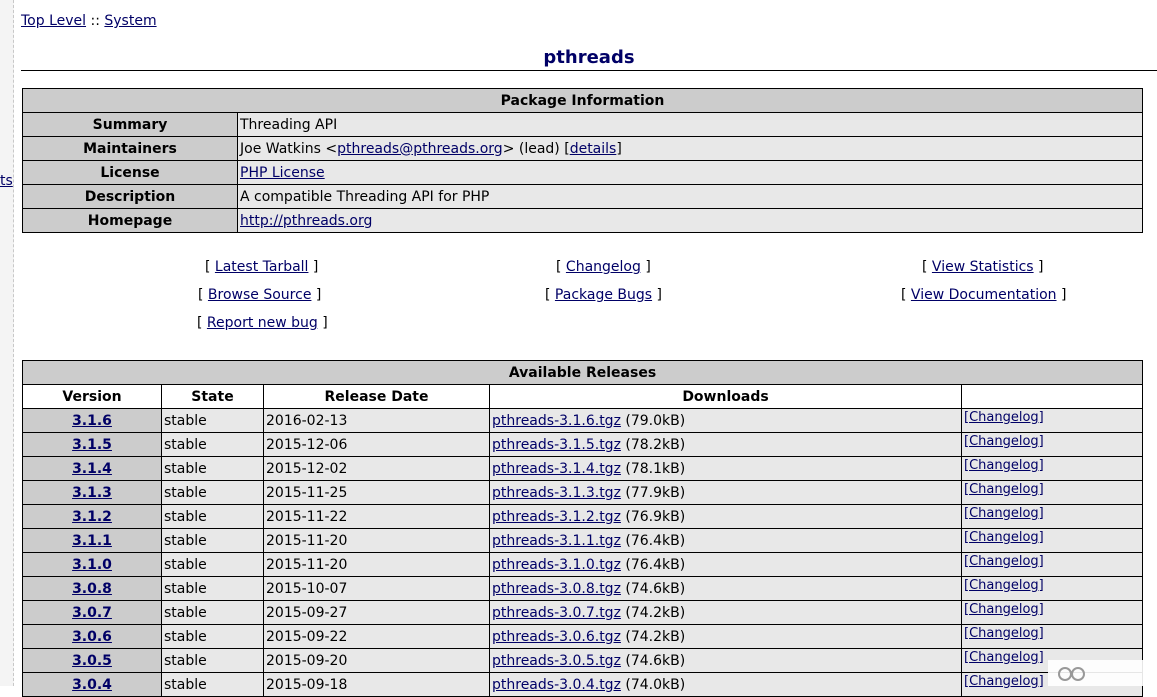 Image resolution: width=1157 pixels, height=697 pixels. Describe the element at coordinates (262, 267) in the screenshot. I see `latest-tarball-link: Latest Tarball` at that location.